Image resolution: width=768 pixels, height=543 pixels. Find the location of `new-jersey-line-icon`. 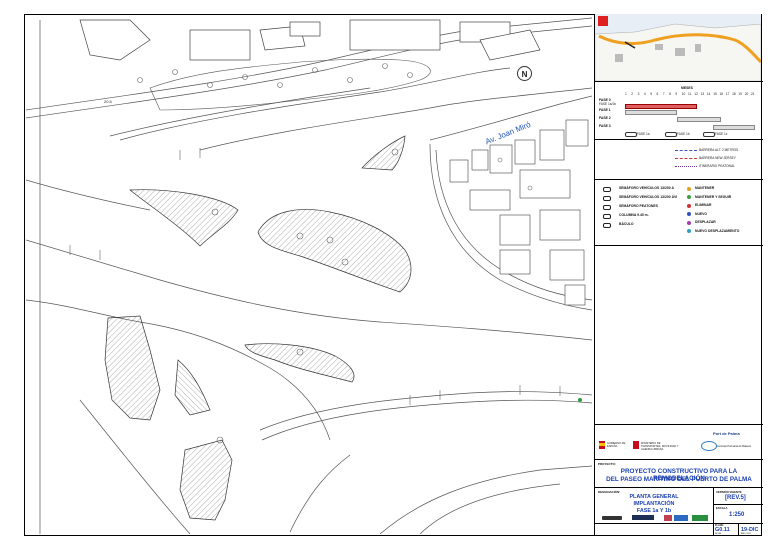

new-jersey-line-icon is located at coordinates (686, 158).